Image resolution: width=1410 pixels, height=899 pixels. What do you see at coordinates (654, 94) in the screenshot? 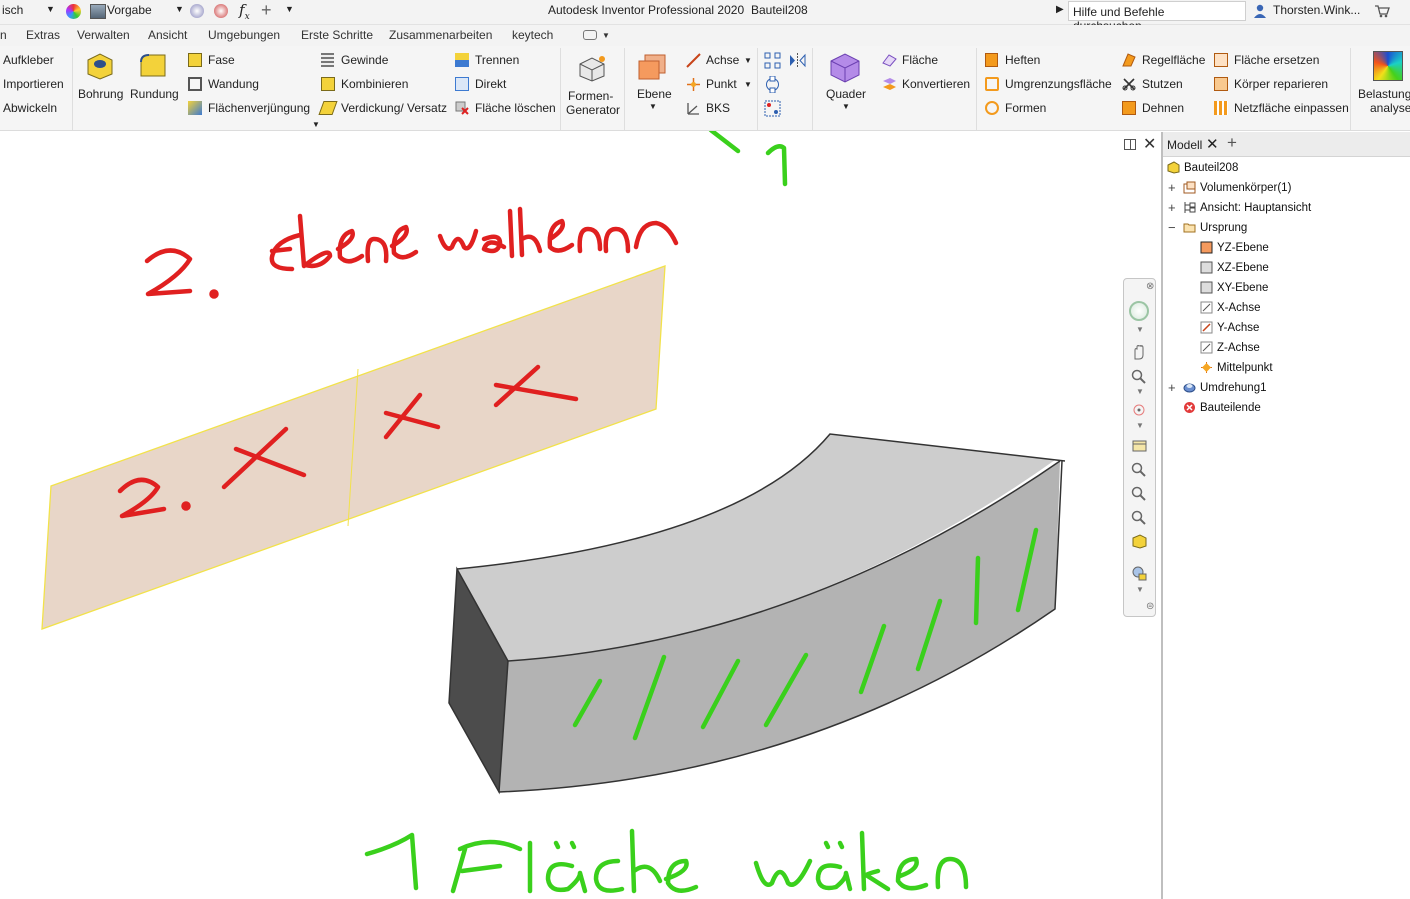
I see `ebene-button: Ebene` at bounding box center [654, 94].